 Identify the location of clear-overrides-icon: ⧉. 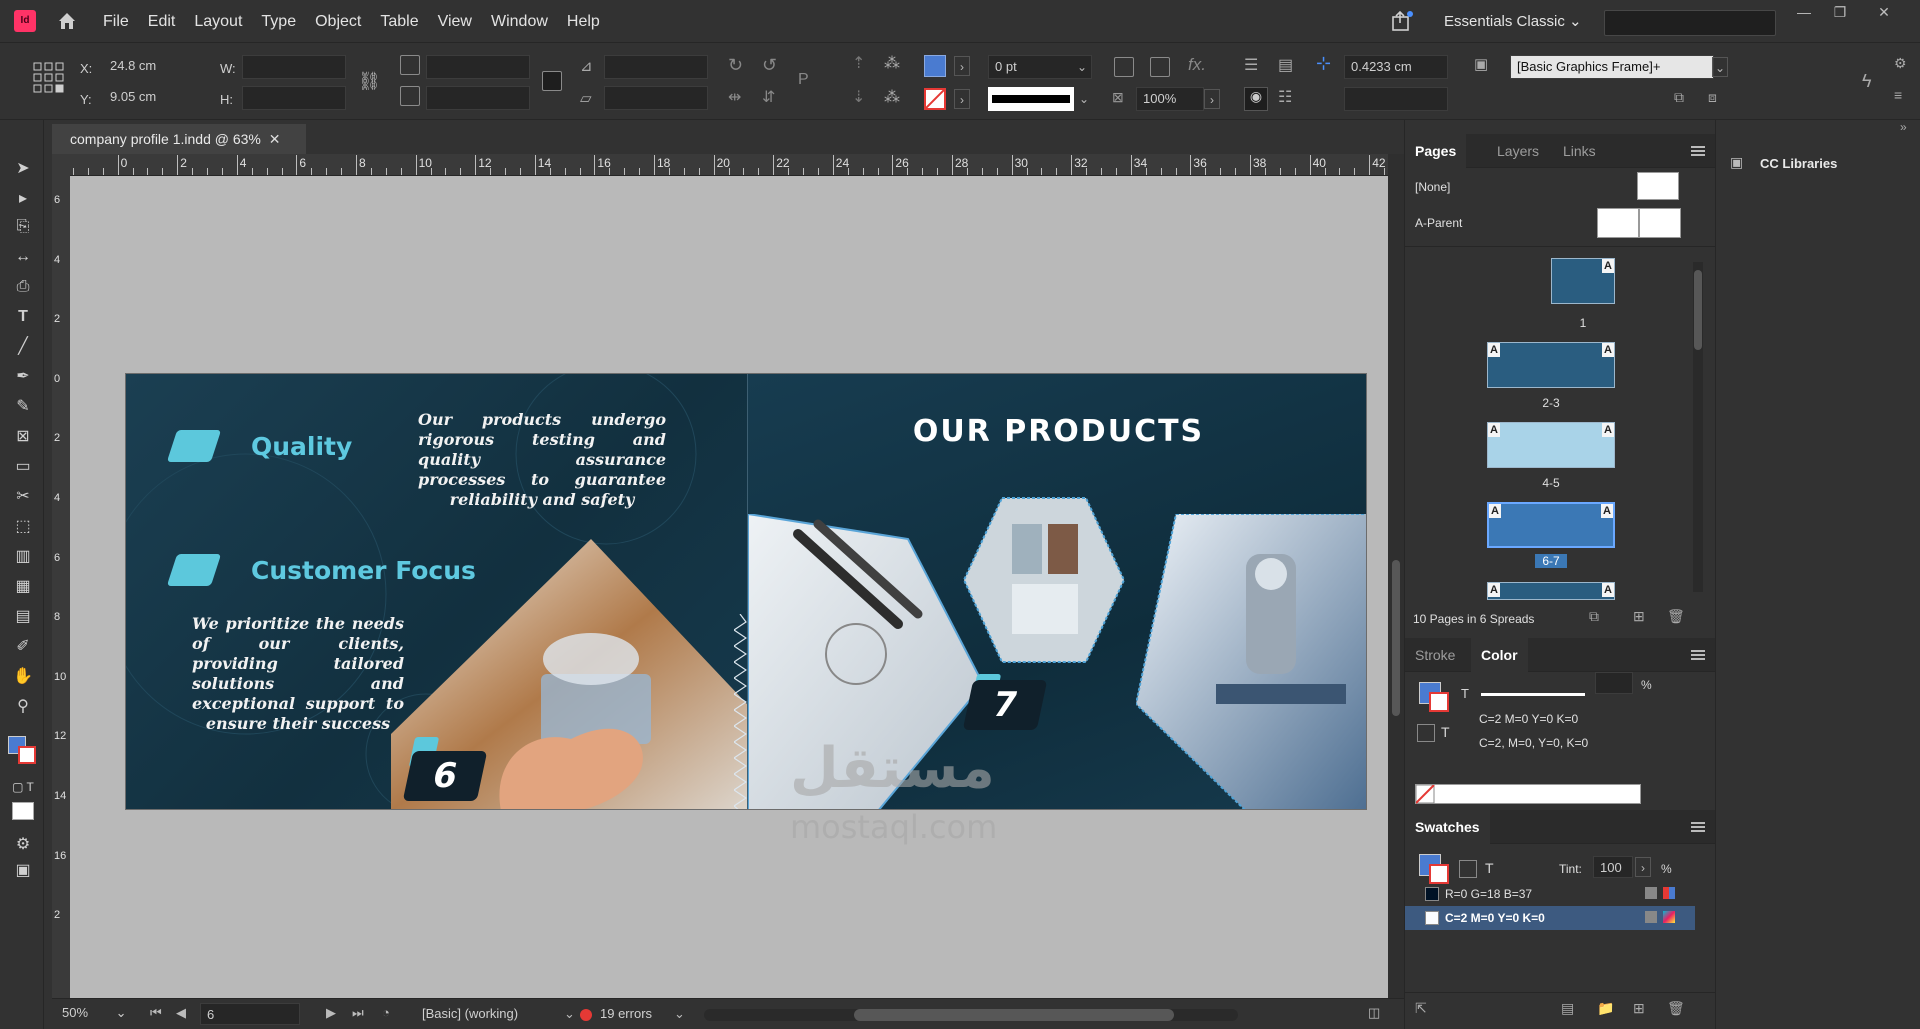
(1679, 97).